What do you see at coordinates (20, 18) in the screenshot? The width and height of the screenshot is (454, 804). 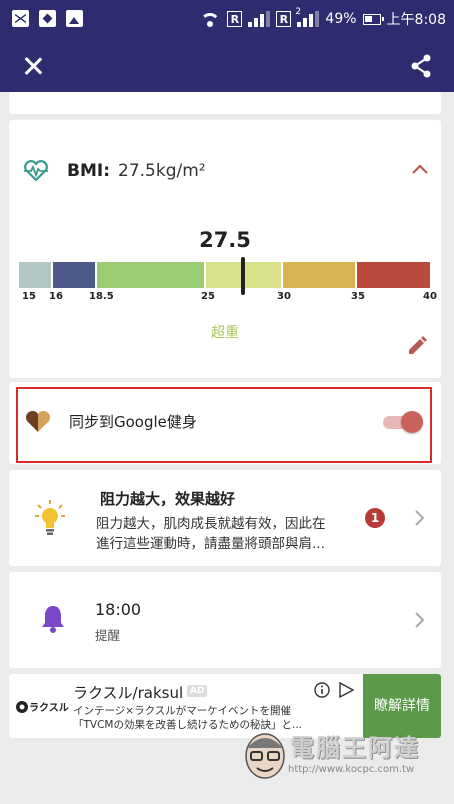 I see `gmail-icon` at bounding box center [20, 18].